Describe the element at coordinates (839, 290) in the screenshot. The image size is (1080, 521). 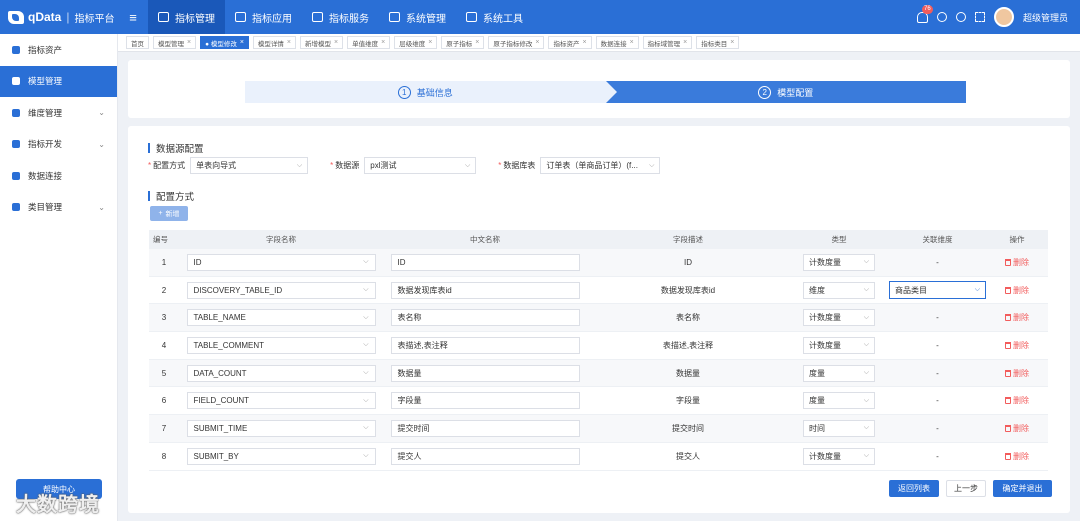
I see `type-select: 维度 ⌵` at that location.